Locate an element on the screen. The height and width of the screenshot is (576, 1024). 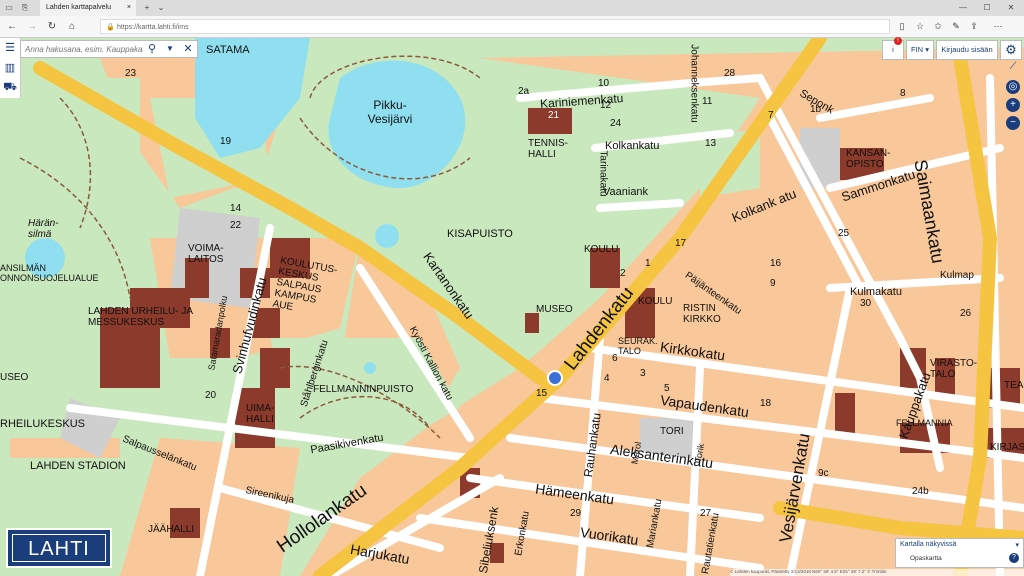
block-number: 27 is located at coordinates (706, 513).